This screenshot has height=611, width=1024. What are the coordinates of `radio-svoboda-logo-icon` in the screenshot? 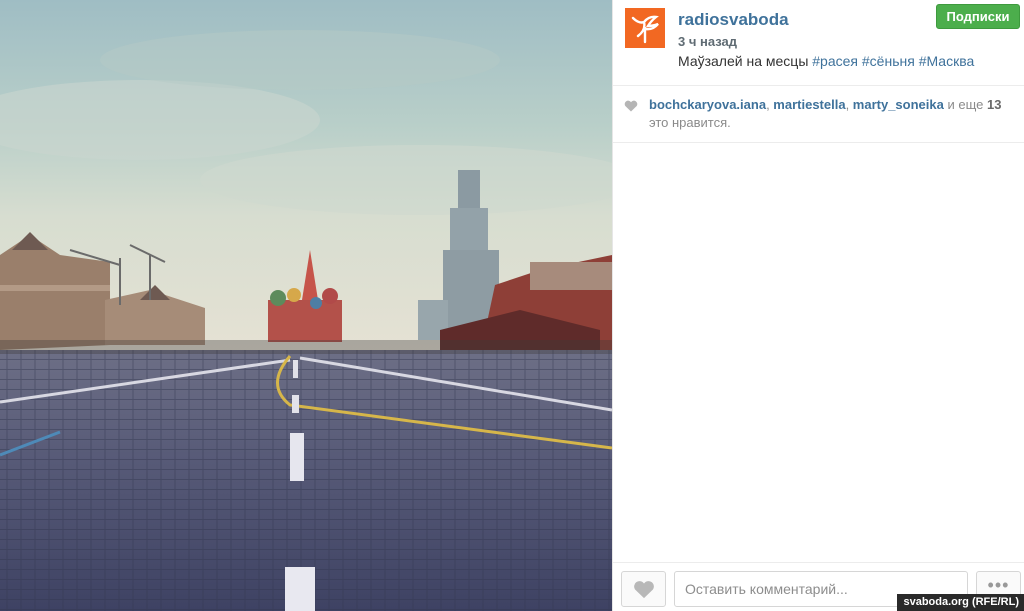 It's located at (645, 28).